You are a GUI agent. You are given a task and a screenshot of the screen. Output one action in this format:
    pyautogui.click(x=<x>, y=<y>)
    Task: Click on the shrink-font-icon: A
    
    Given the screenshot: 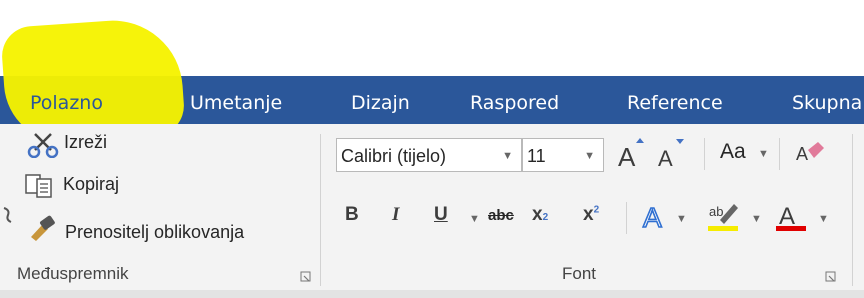 What is the action you would take?
    pyautogui.click(x=671, y=153)
    